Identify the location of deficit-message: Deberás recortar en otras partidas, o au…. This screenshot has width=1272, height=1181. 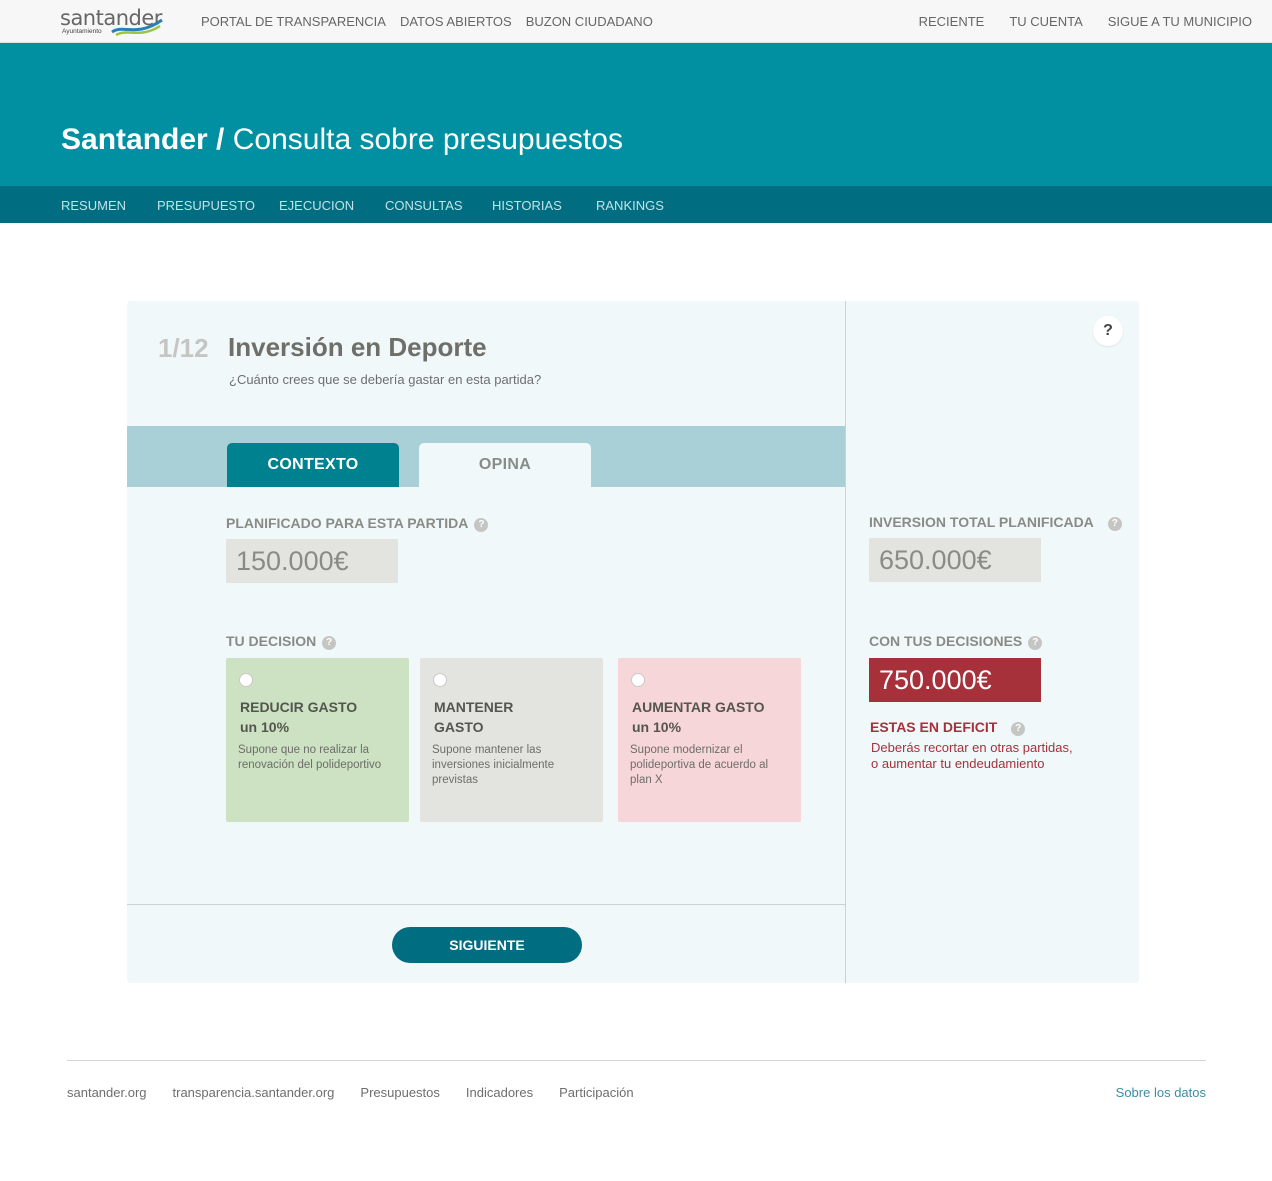
(972, 755).